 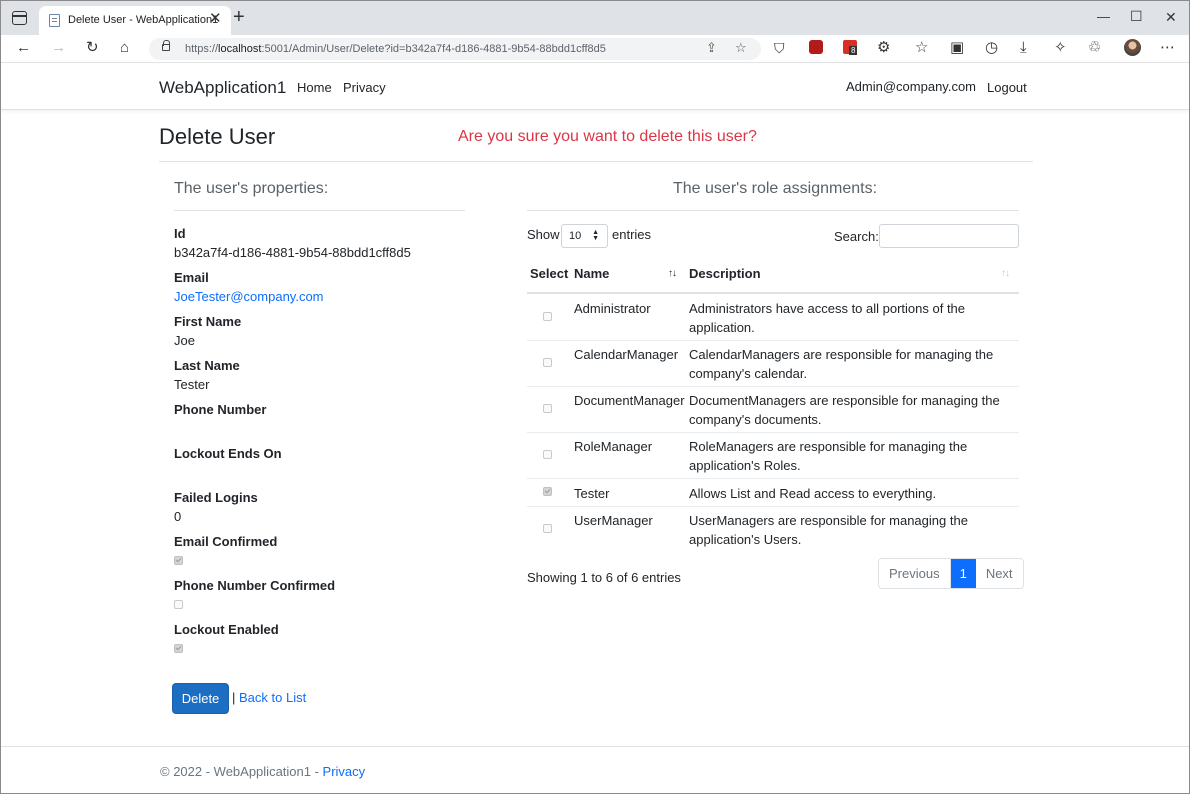 I want to click on share-icon: ⇪, so click(x=711, y=48).